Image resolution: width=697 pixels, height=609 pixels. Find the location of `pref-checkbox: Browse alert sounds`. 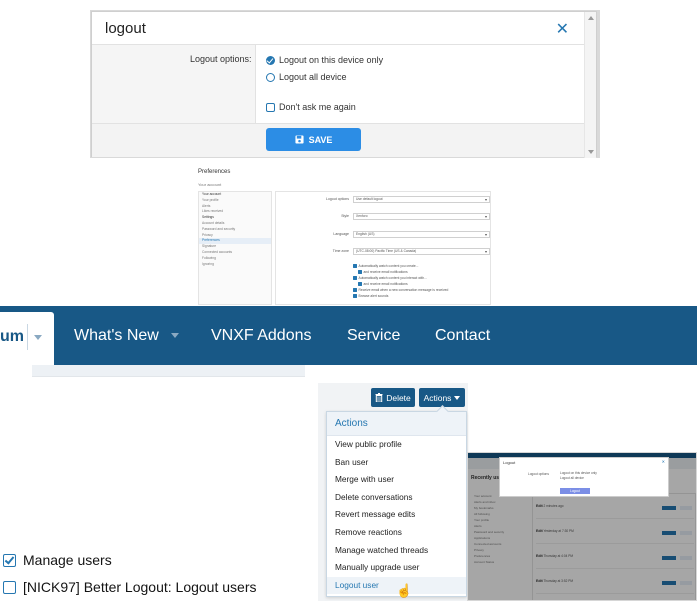

pref-checkbox: Browse alert sounds is located at coordinates (370, 296).